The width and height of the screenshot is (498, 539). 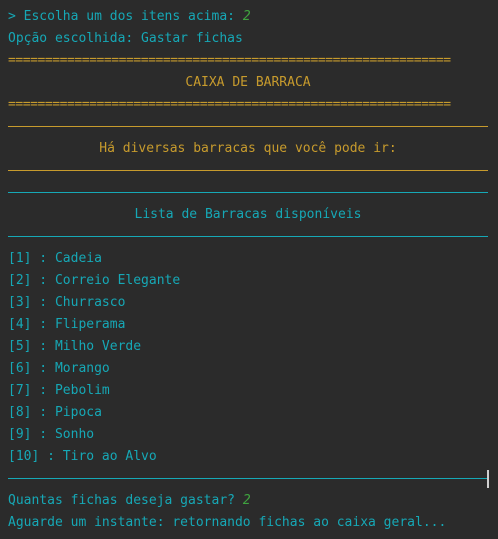 I want to click on list-item: [6] : Morango, so click(x=59, y=368).